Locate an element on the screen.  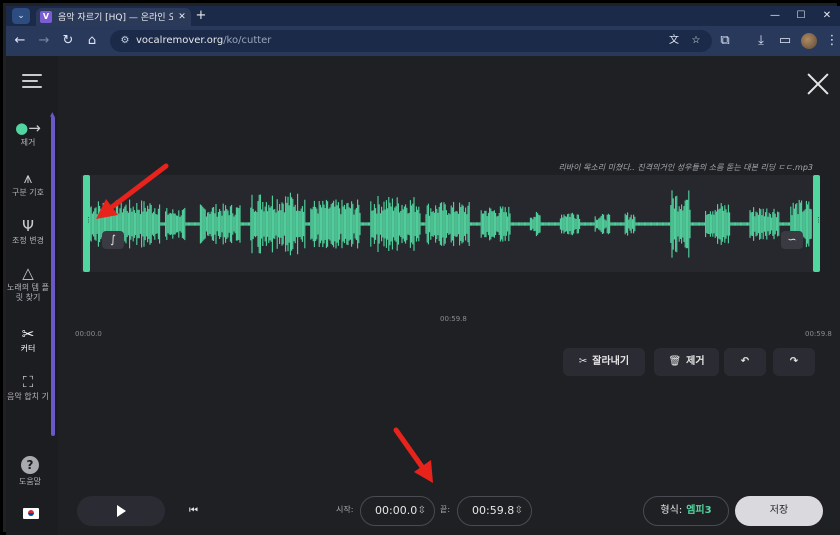
dots-arrow-icon: ●→ is located at coordinates (28, 128).